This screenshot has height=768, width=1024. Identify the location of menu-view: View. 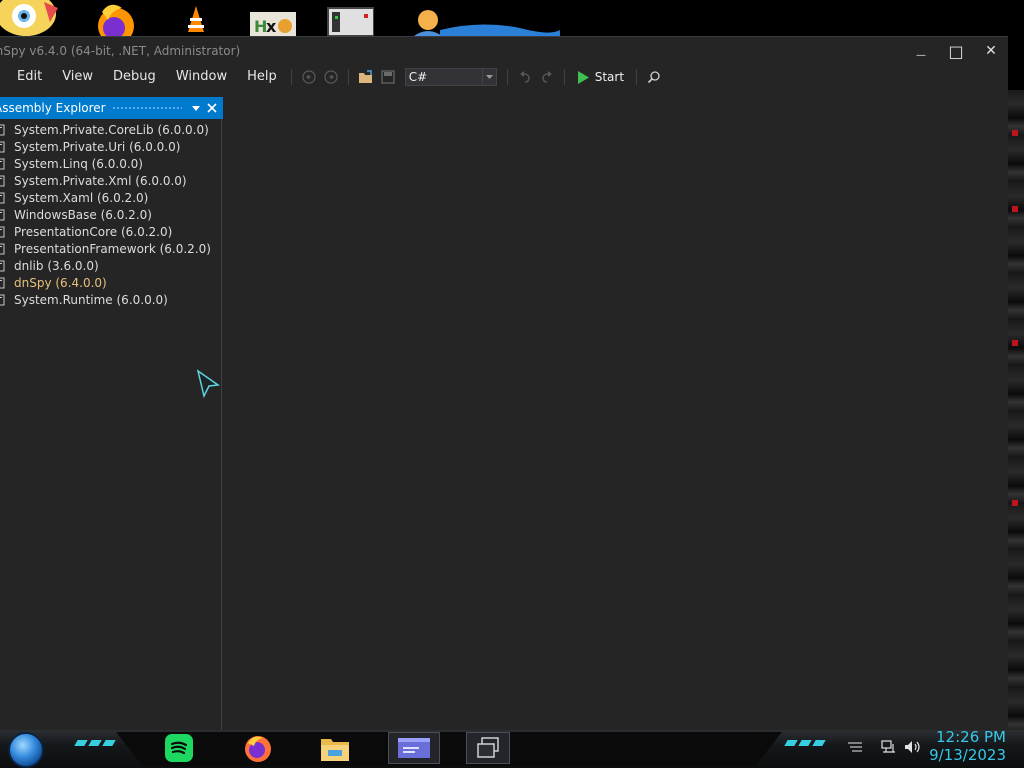
(77, 77).